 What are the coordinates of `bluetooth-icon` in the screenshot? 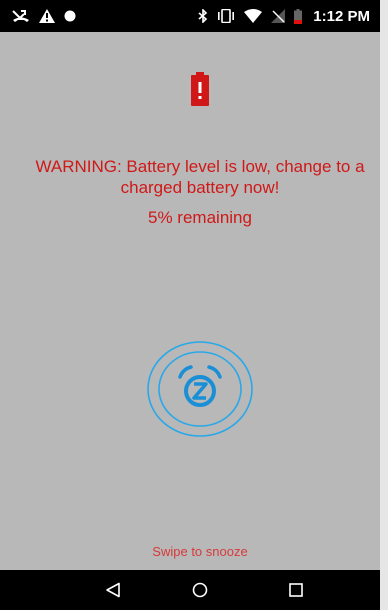 It's located at (203, 16).